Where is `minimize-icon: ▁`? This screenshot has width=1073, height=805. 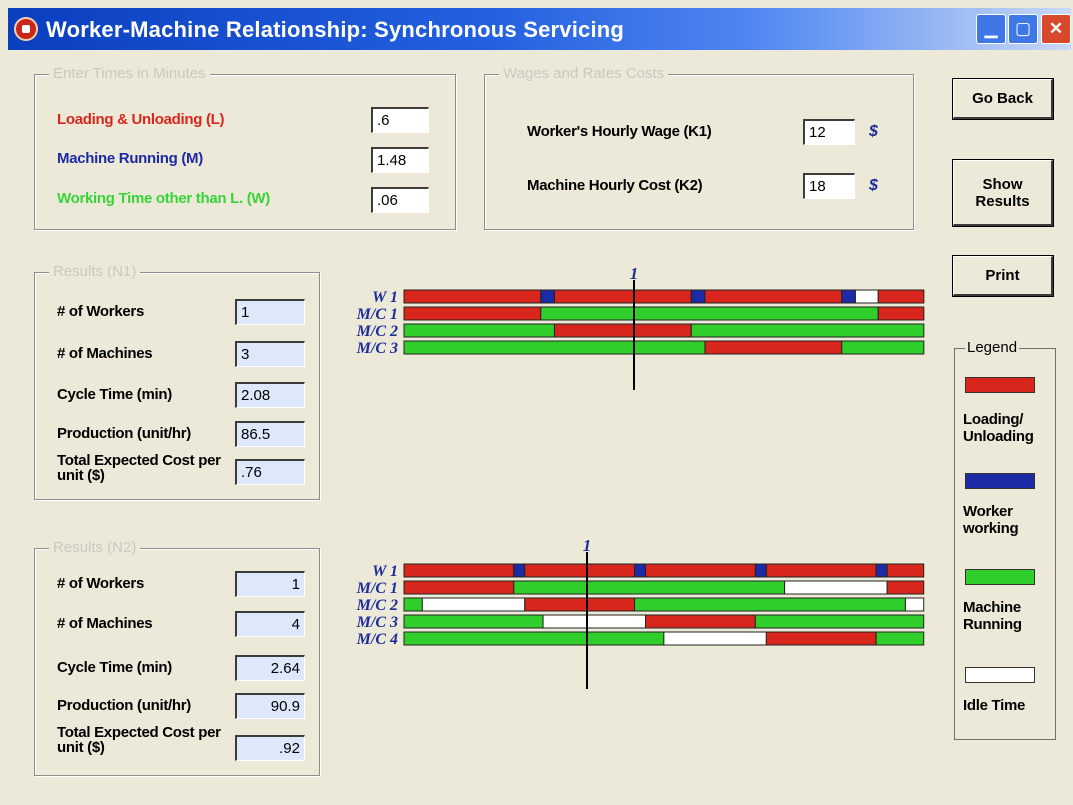 minimize-icon: ▁ is located at coordinates (991, 28).